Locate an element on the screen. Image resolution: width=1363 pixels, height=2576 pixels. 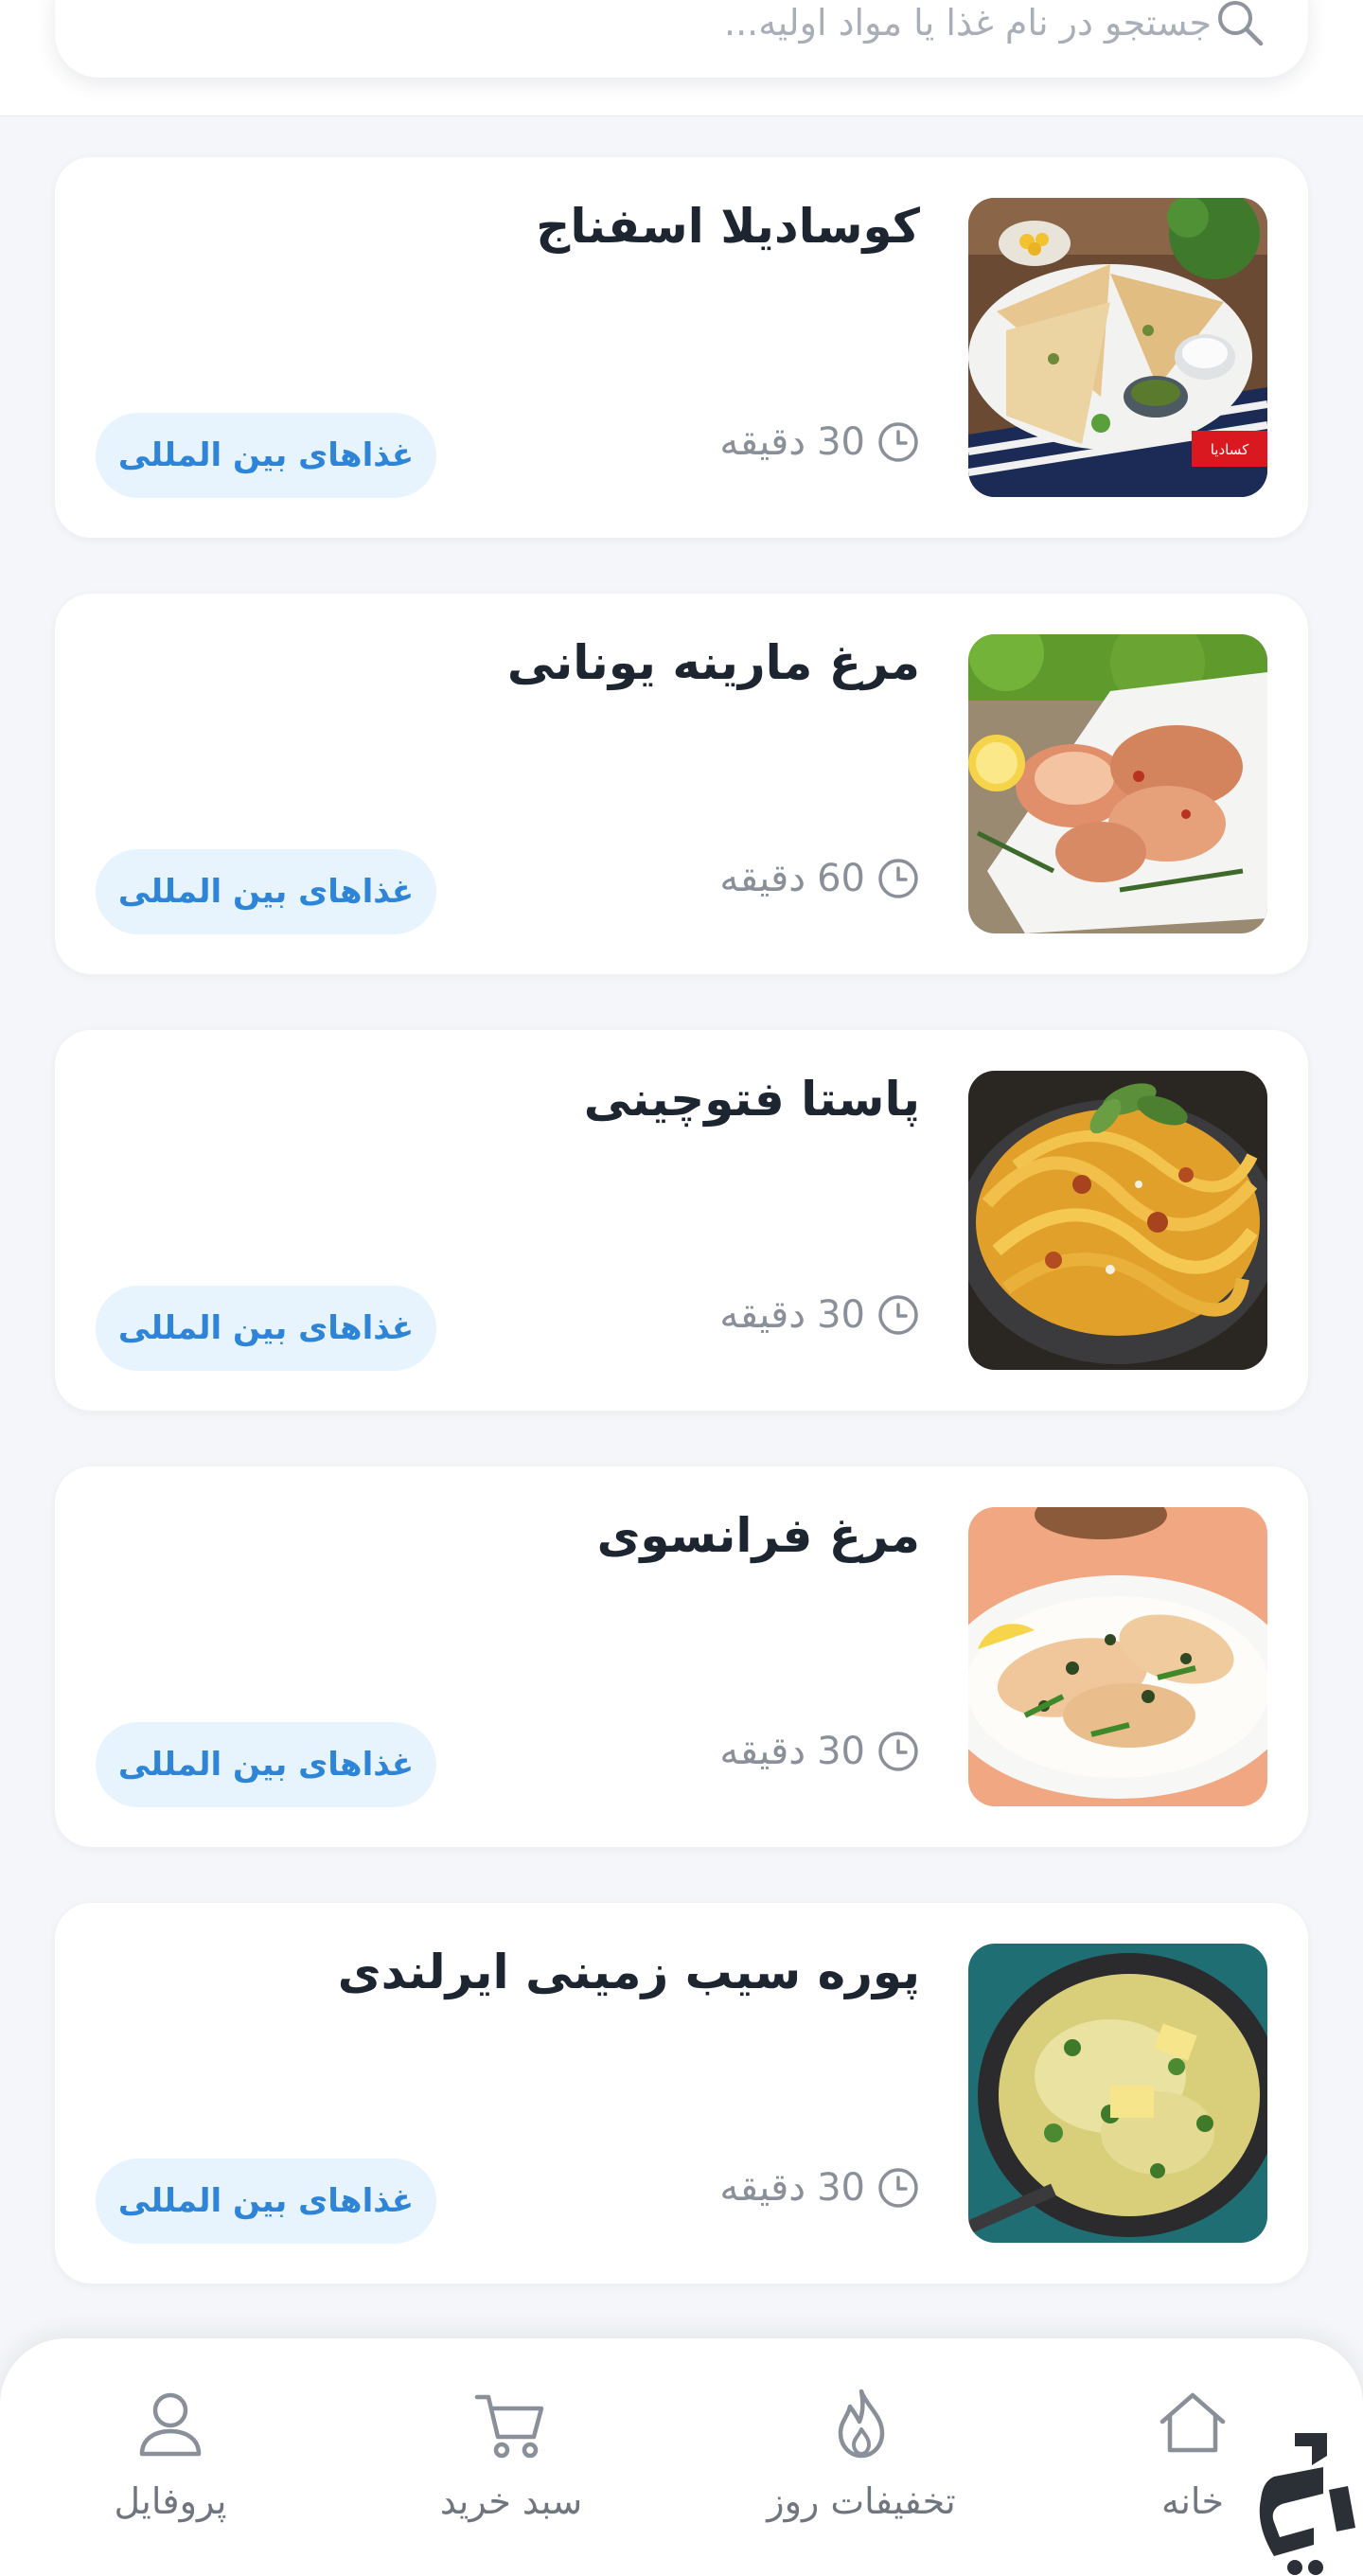
home-icon is located at coordinates (1192, 2423).